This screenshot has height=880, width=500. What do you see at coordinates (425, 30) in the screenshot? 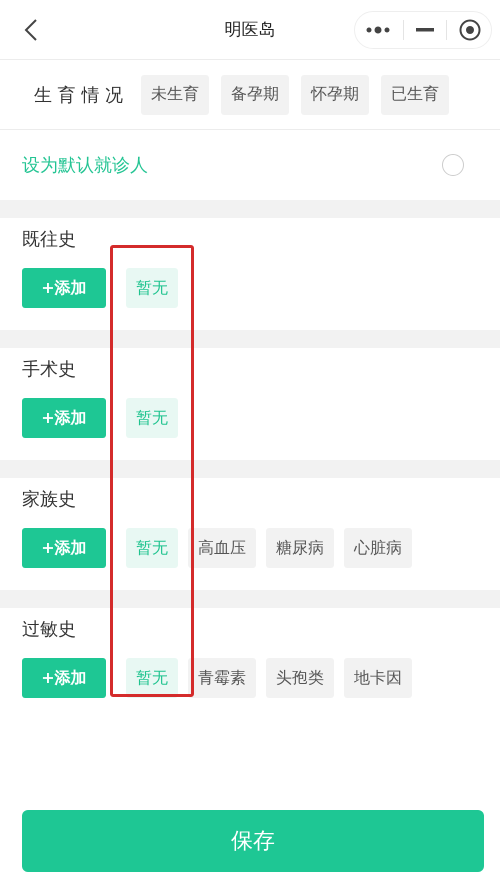
I see `minimize-icon` at bounding box center [425, 30].